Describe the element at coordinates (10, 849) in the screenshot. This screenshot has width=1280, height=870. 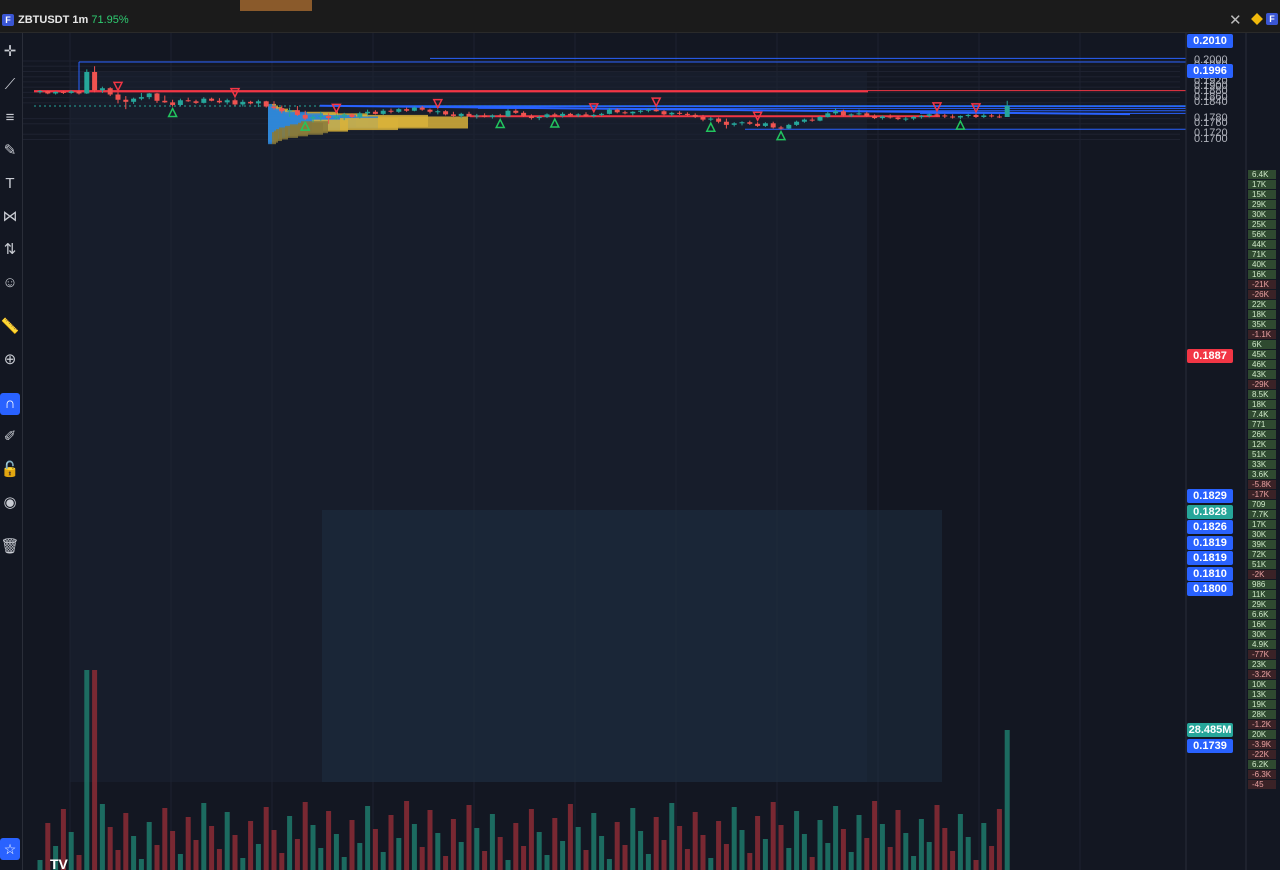
I see `favorites-star-icon: ☆` at that location.